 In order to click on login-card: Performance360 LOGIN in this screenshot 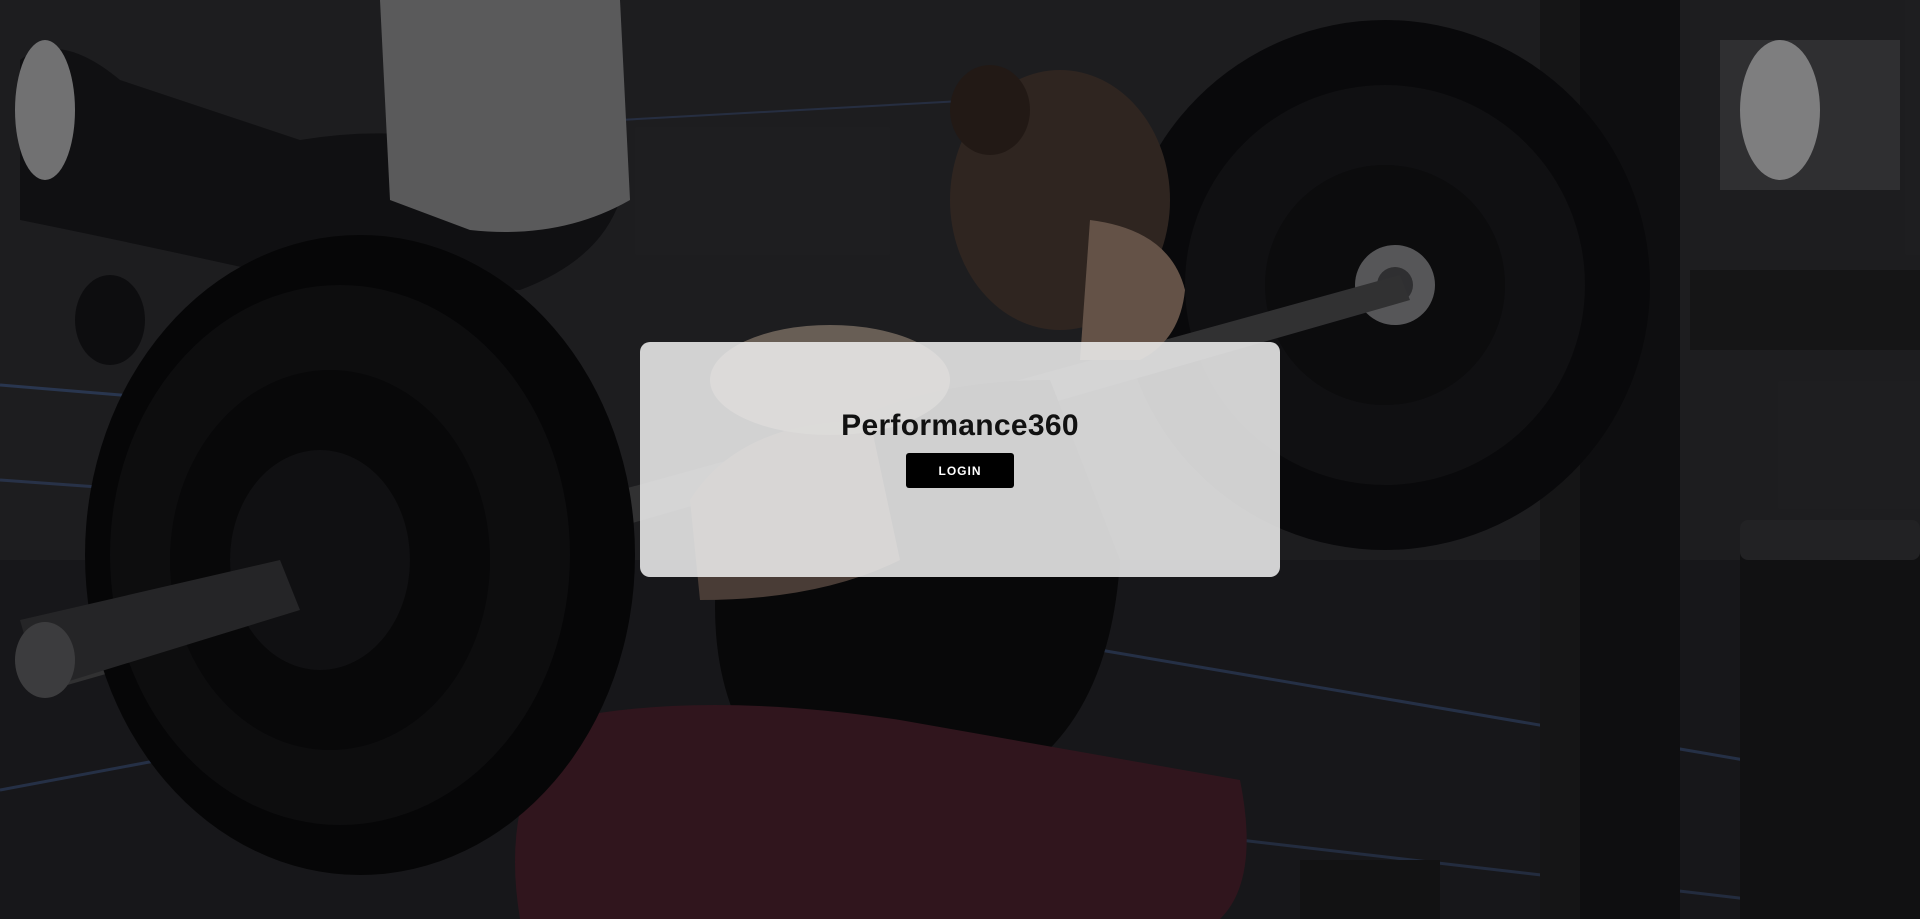, I will do `click(960, 459)`.